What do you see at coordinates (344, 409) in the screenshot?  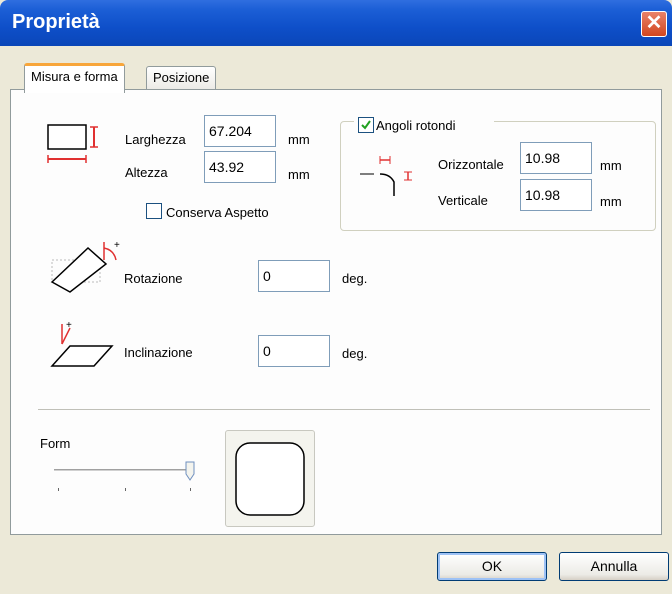 I see `separator` at bounding box center [344, 409].